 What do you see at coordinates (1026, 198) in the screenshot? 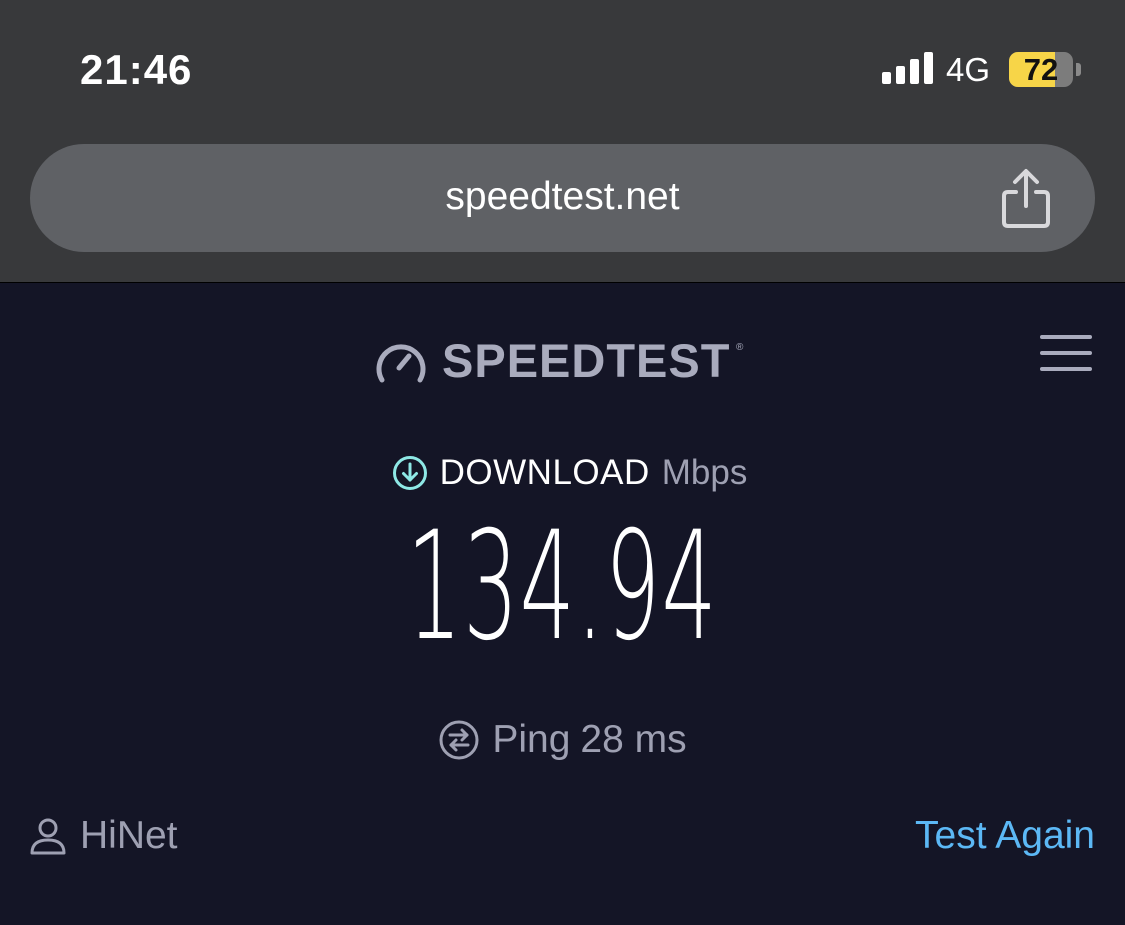
I see `share-icon` at bounding box center [1026, 198].